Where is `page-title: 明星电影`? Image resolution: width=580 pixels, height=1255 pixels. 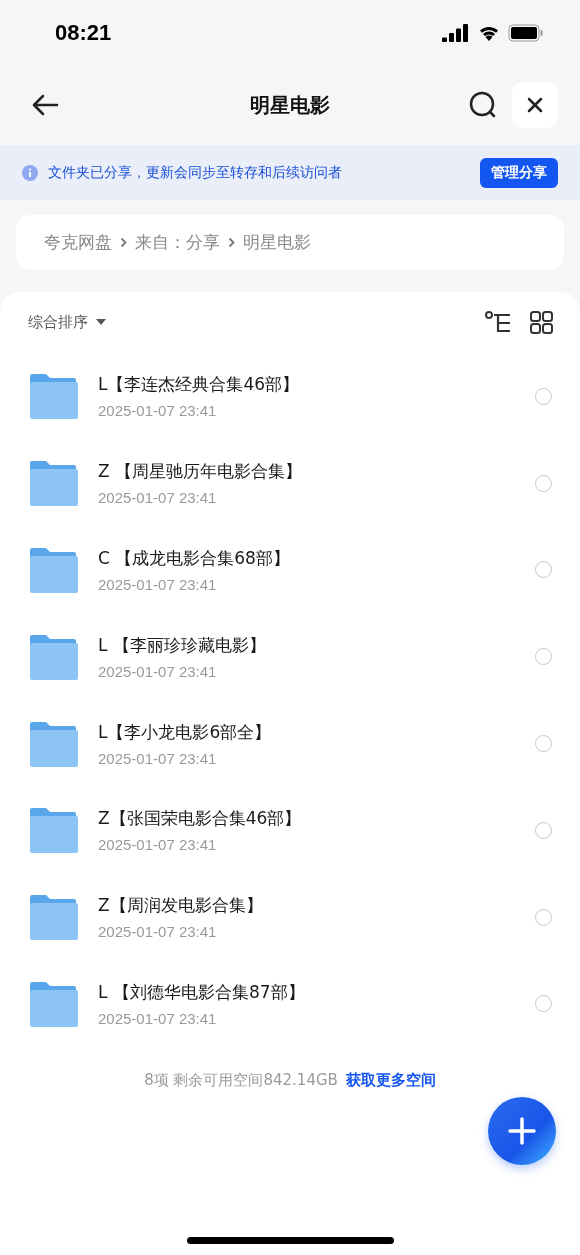
page-title: 明星电影 is located at coordinates (290, 105).